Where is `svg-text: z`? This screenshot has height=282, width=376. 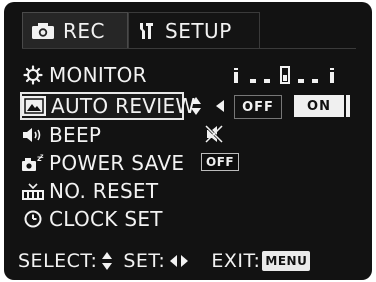 svg-text: z is located at coordinates (42, 156).